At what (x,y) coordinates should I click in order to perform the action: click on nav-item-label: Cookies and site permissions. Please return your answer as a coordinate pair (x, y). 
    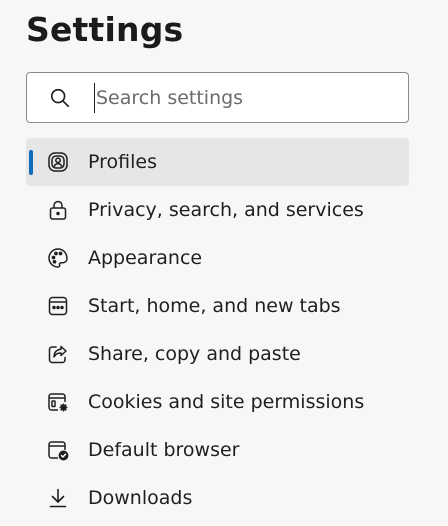
    Looking at the image, I should click on (226, 402).